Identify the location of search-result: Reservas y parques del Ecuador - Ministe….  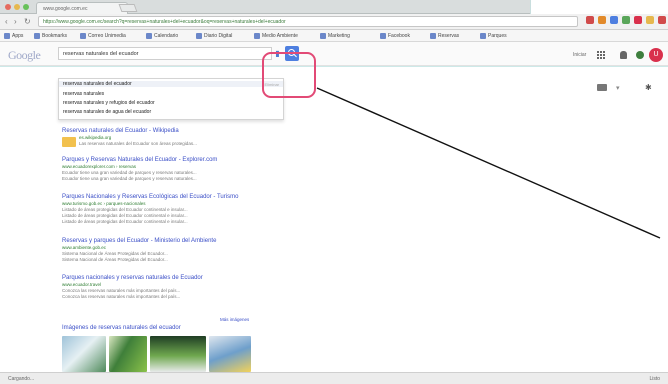
(167, 250).